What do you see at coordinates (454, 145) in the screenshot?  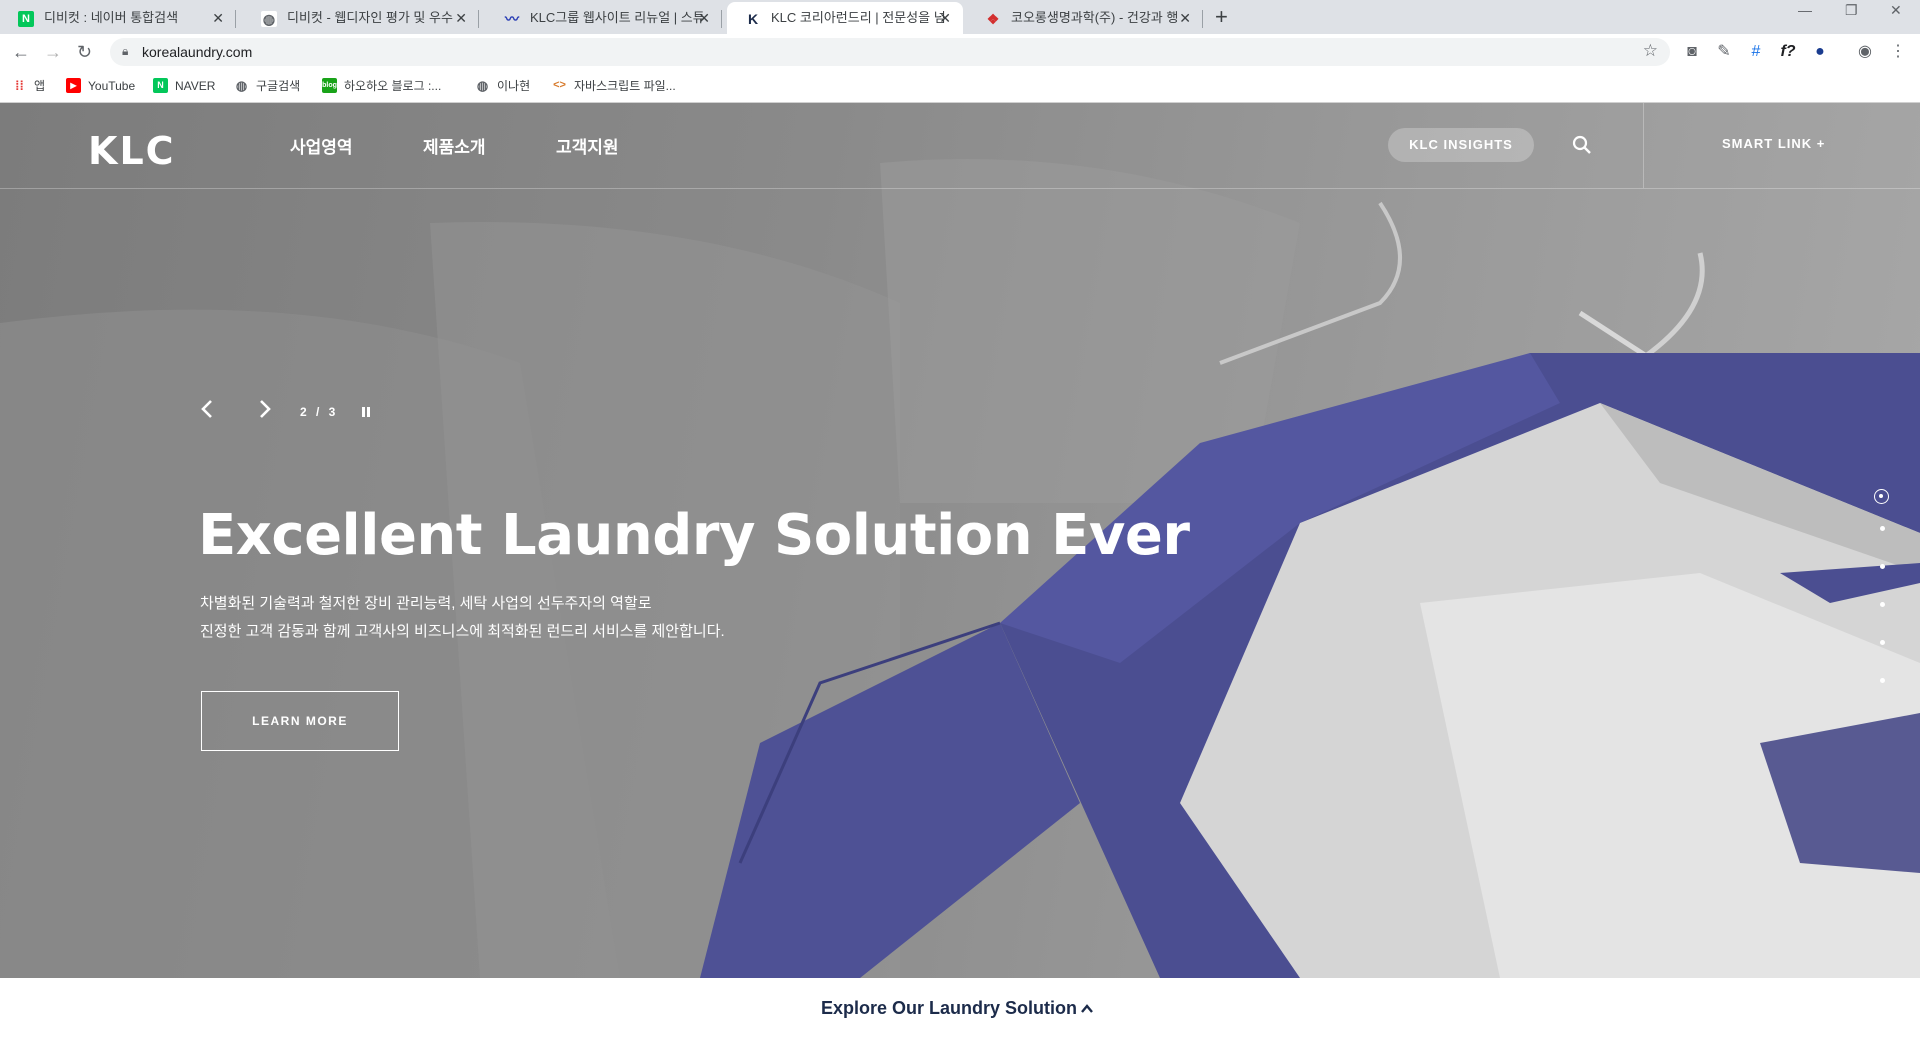 I see `nav-item-products: 제품소개` at bounding box center [454, 145].